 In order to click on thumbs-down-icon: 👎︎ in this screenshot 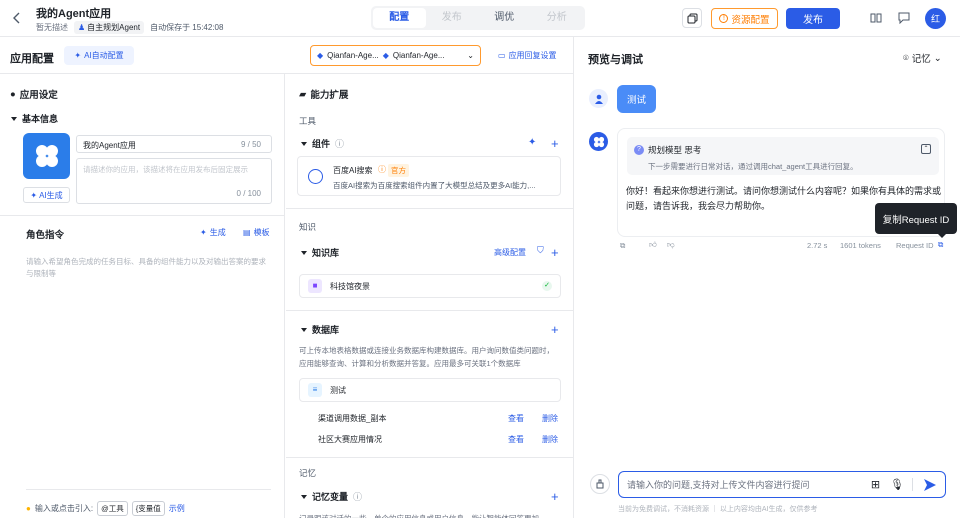, I will do `click(671, 245)`.